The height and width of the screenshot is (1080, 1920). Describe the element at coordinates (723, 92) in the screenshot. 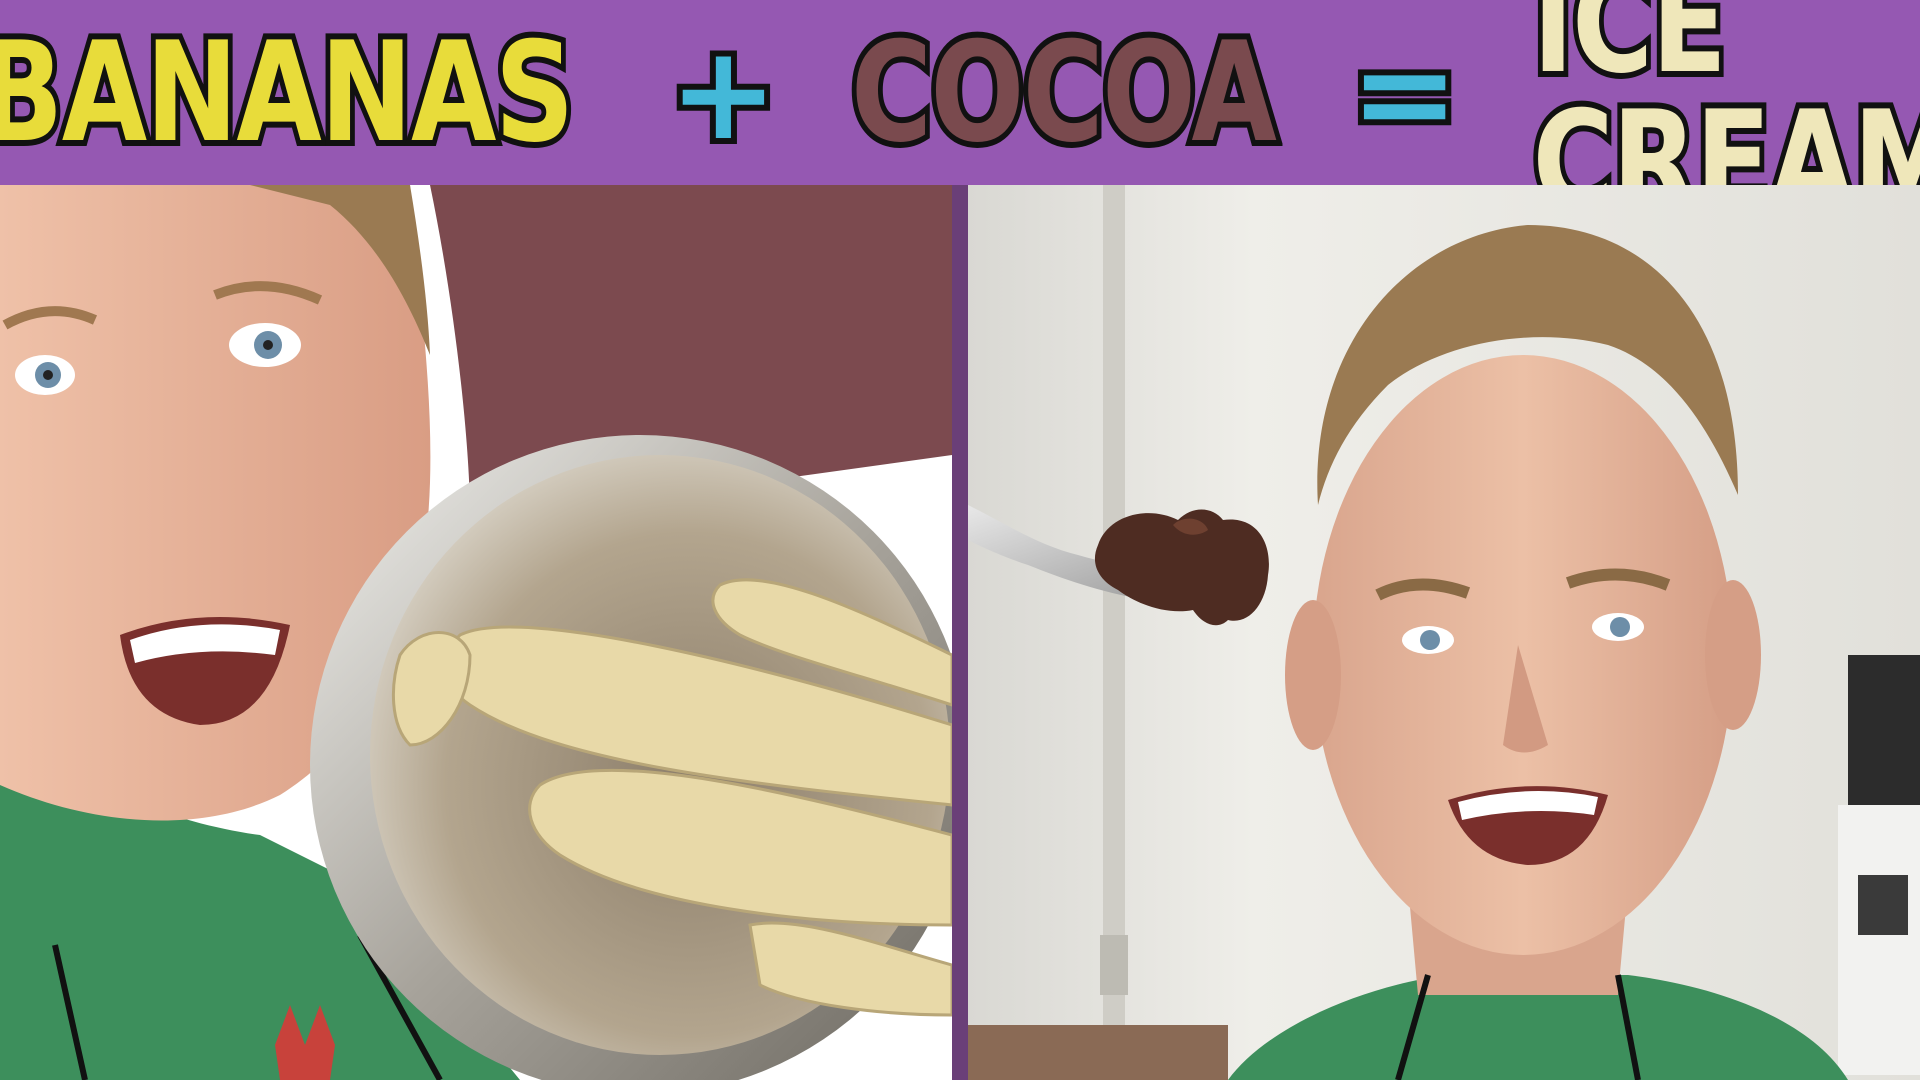

I see `title-plus-sign: +` at that location.